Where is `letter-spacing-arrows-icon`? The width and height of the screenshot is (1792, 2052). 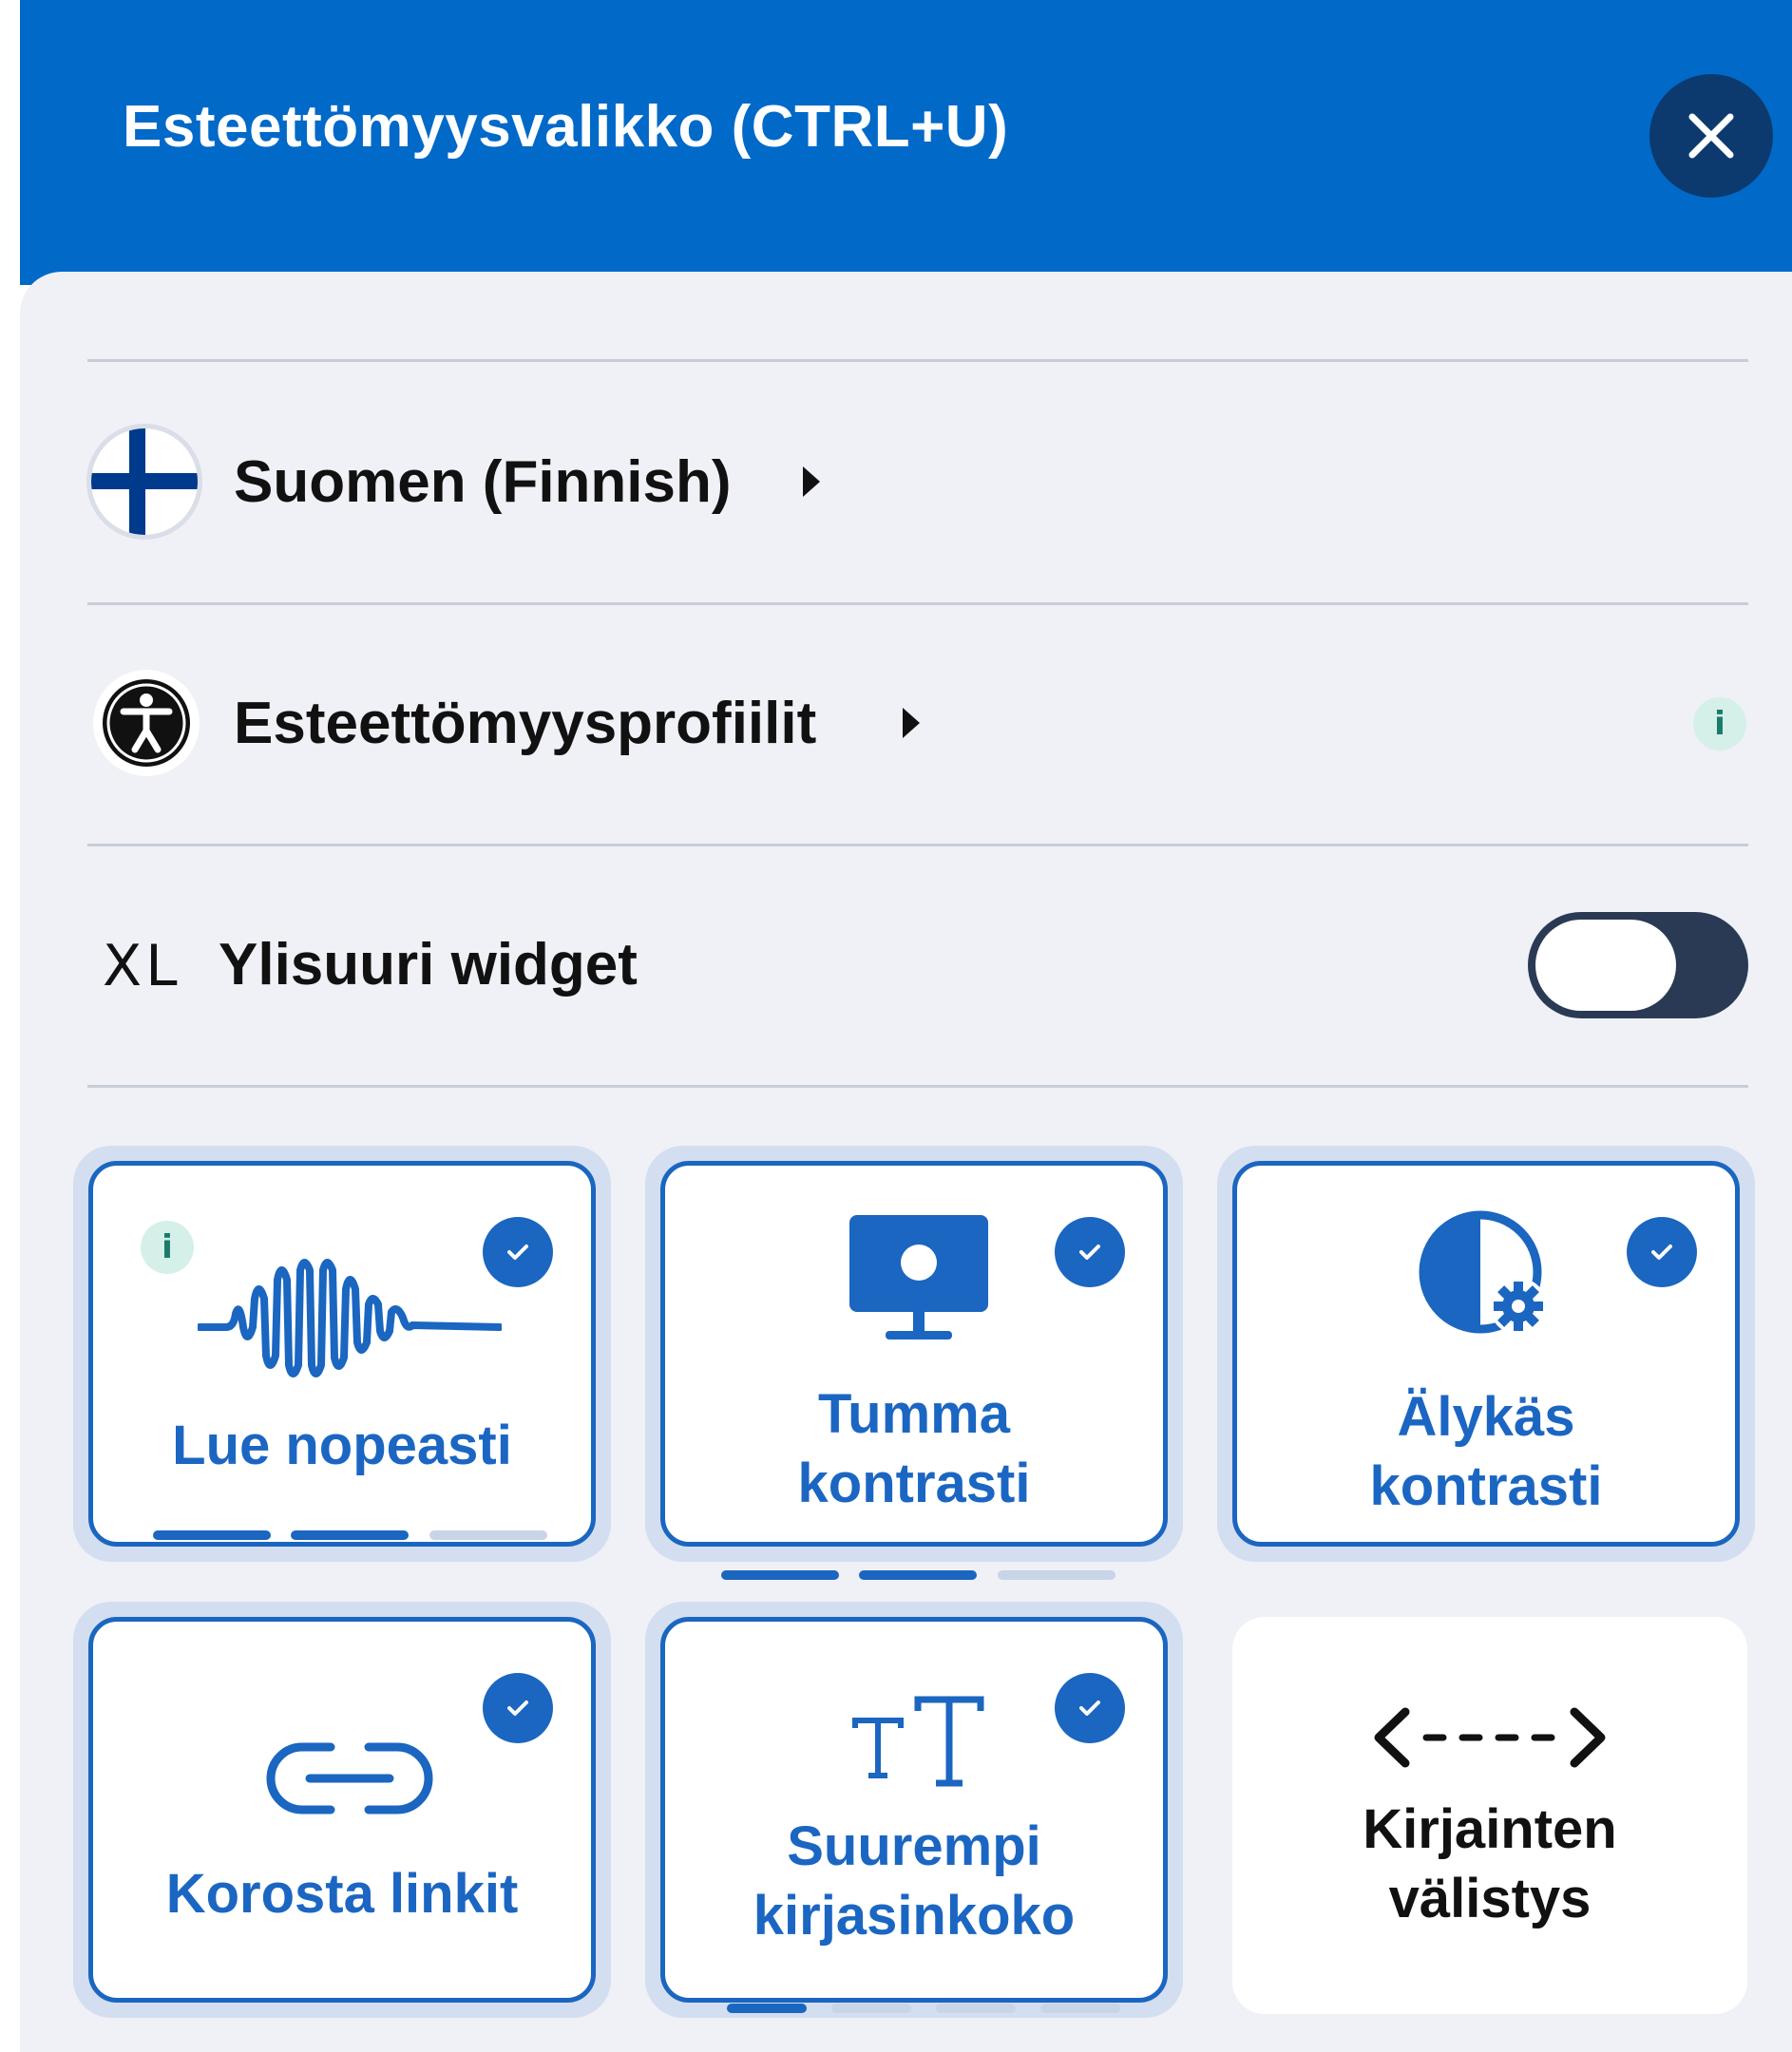 letter-spacing-arrows-icon is located at coordinates (1490, 1737).